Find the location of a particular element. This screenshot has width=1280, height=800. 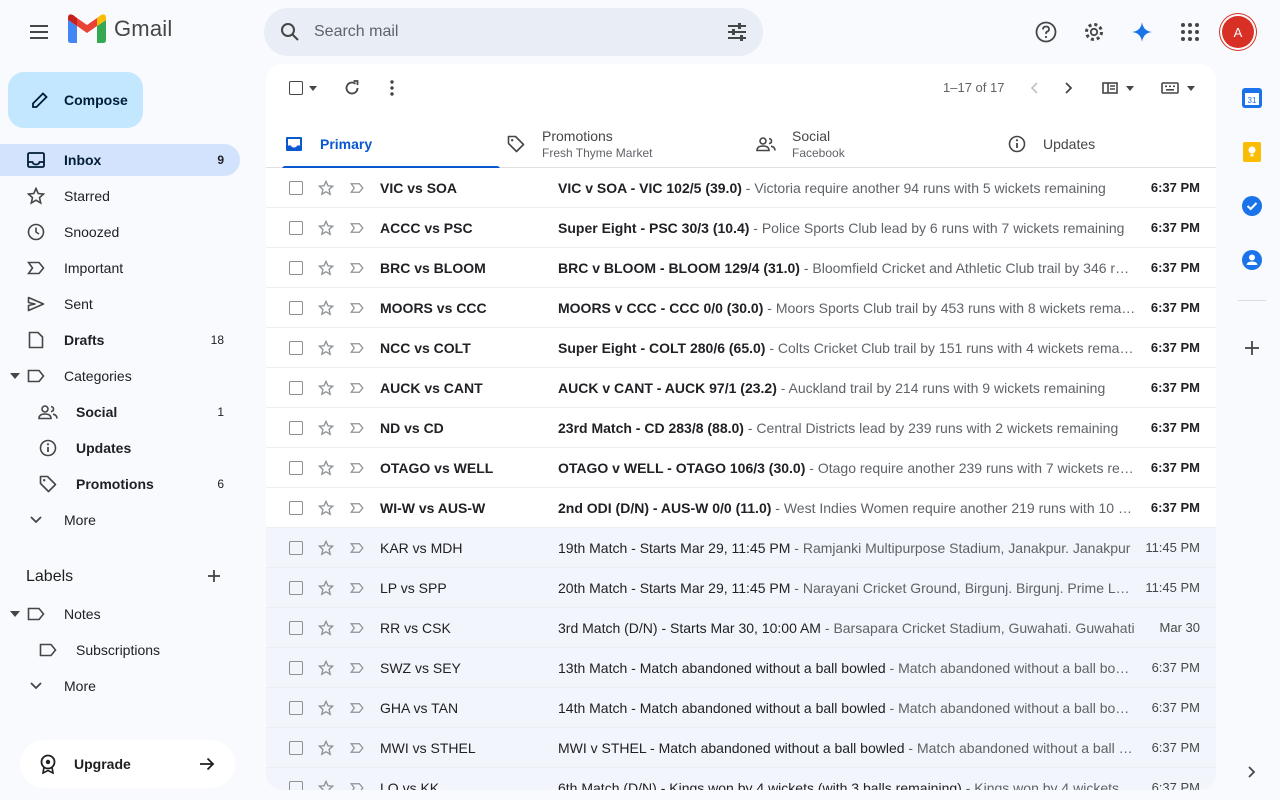

sidebar-item-social: Social 1 is located at coordinates (120, 412).